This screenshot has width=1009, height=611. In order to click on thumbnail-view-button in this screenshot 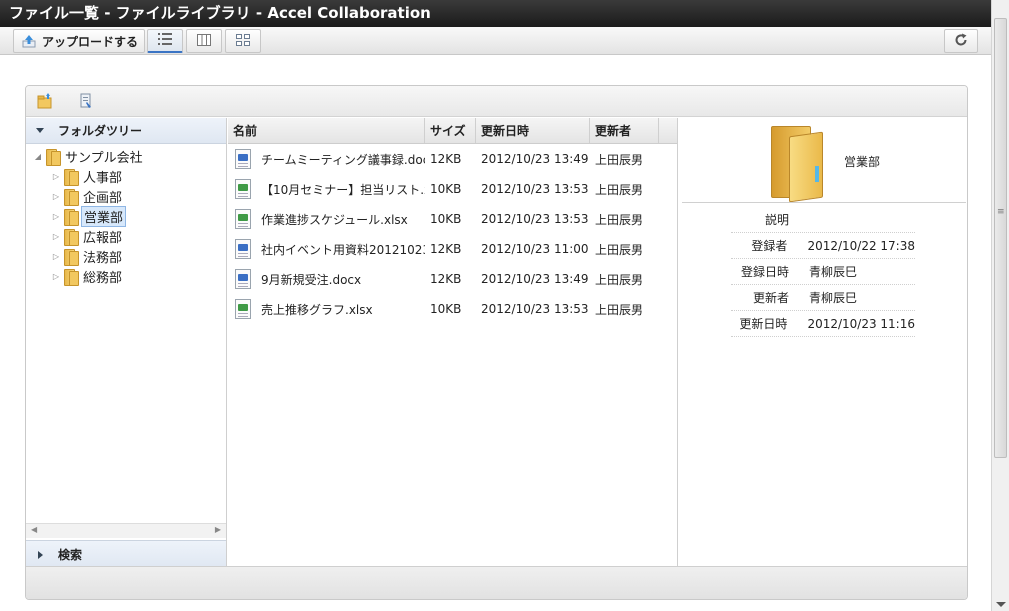, I will do `click(243, 41)`.